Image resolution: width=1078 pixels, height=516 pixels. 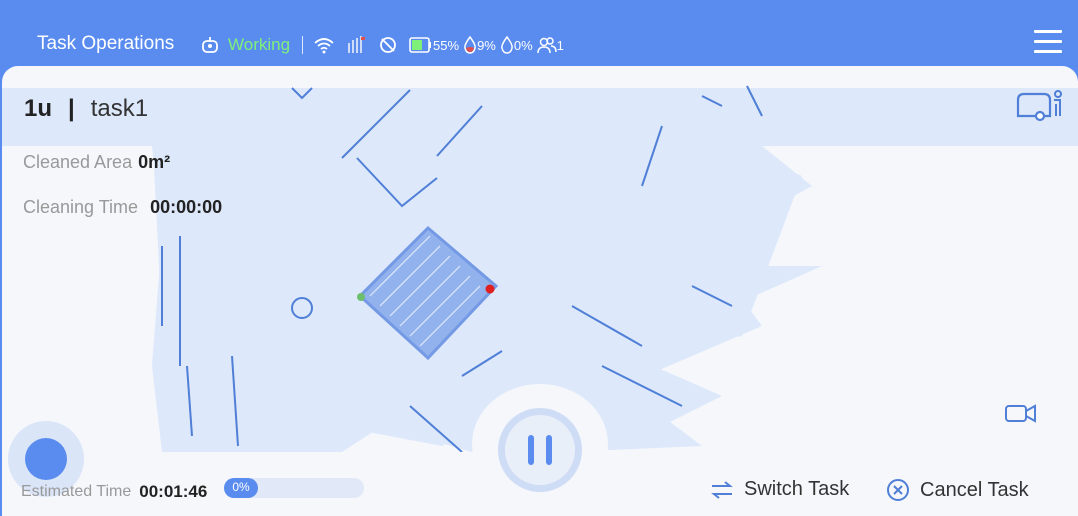 What do you see at coordinates (357, 44) in the screenshot?
I see `signal-icon` at bounding box center [357, 44].